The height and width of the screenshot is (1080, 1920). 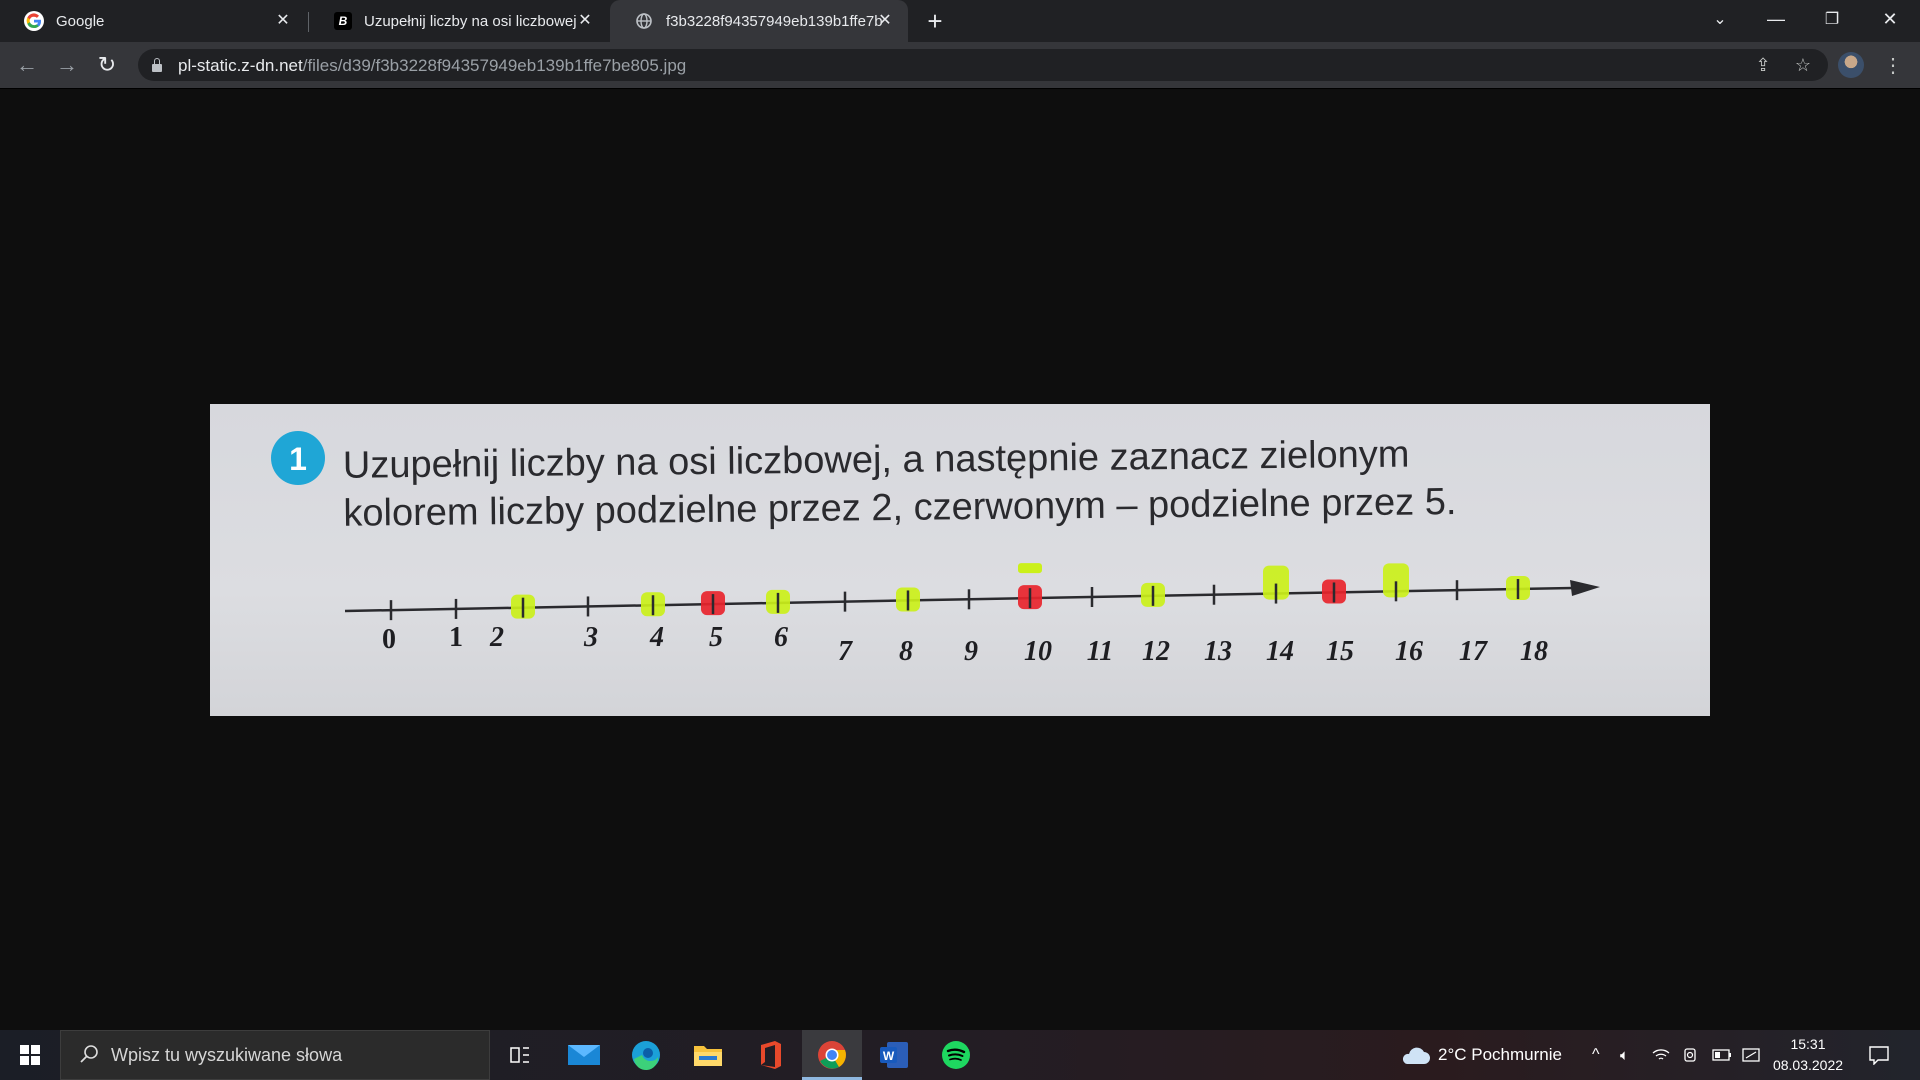 I want to click on clock-date: 08.03.2022, so click(x=1808, y=1065).